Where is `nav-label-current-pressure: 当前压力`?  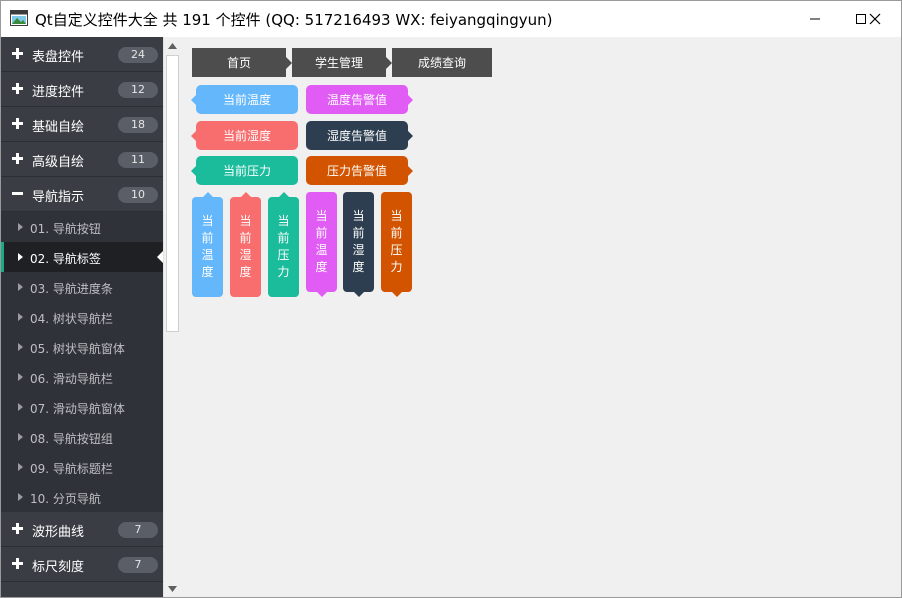 nav-label-current-pressure: 当前压力 is located at coordinates (244, 170).